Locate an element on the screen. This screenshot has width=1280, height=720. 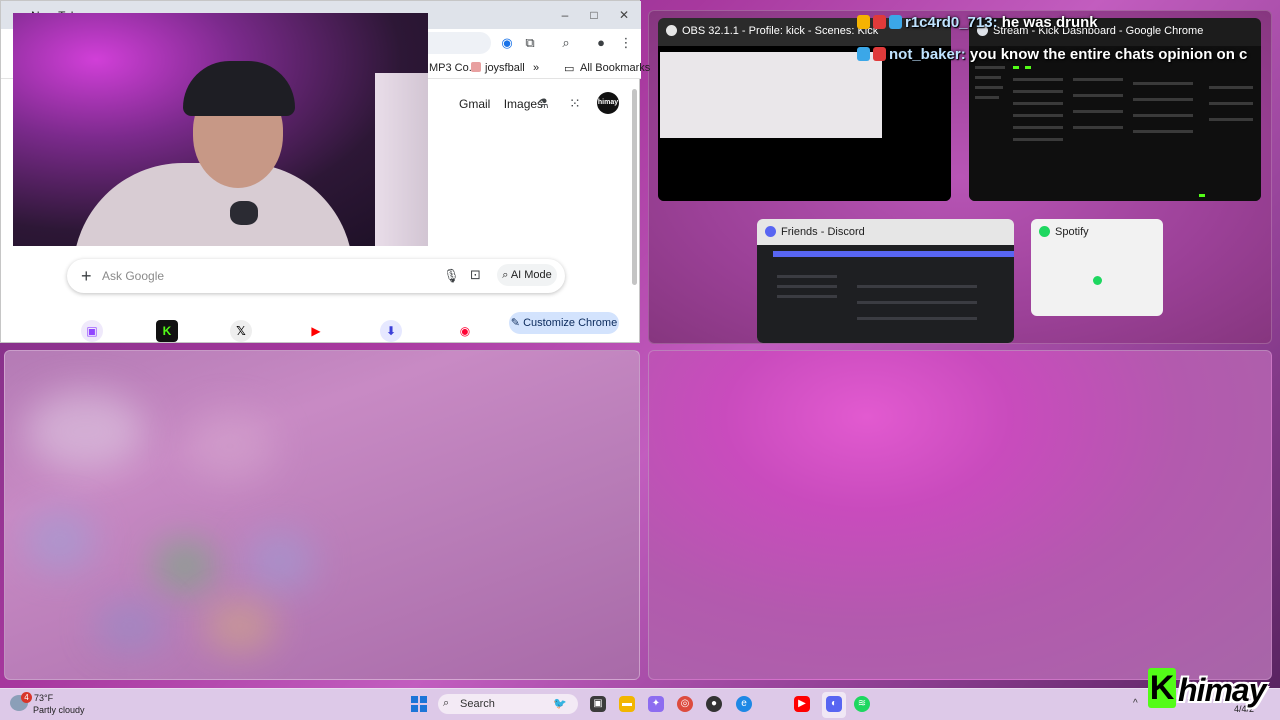
taskbar is located at coordinates (640, 704).